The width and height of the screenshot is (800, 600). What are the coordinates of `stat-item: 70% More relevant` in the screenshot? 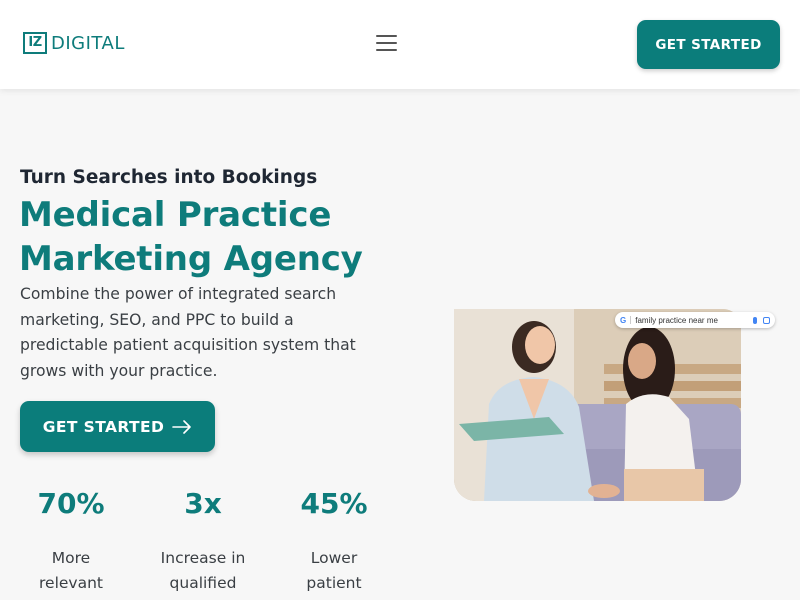 It's located at (71, 541).